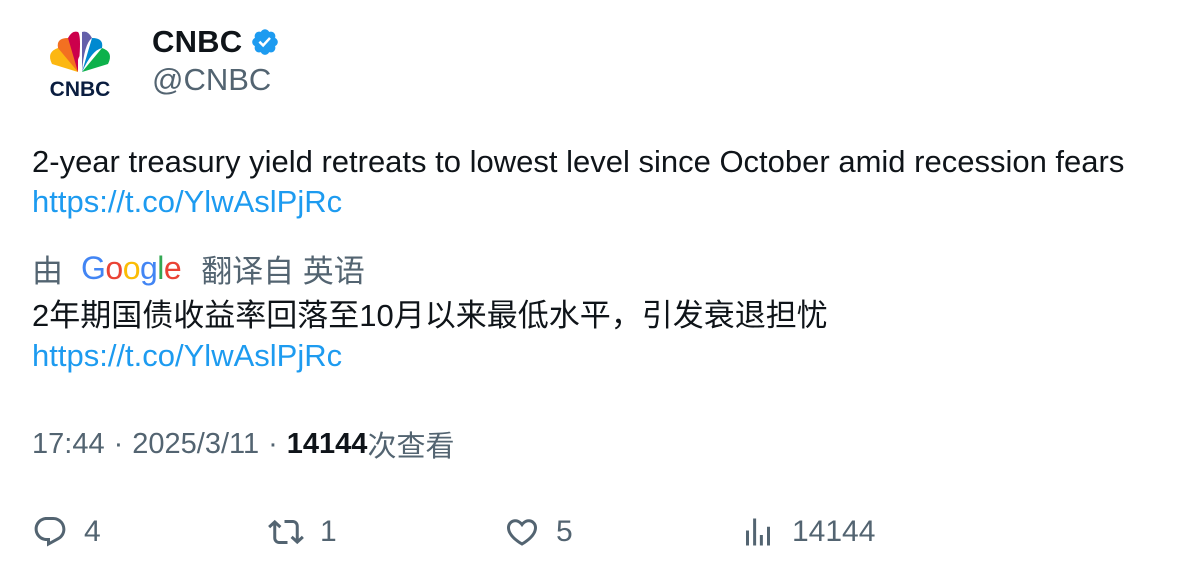 This screenshot has width=1196, height=578. I want to click on like-button: 5, so click(538, 532).